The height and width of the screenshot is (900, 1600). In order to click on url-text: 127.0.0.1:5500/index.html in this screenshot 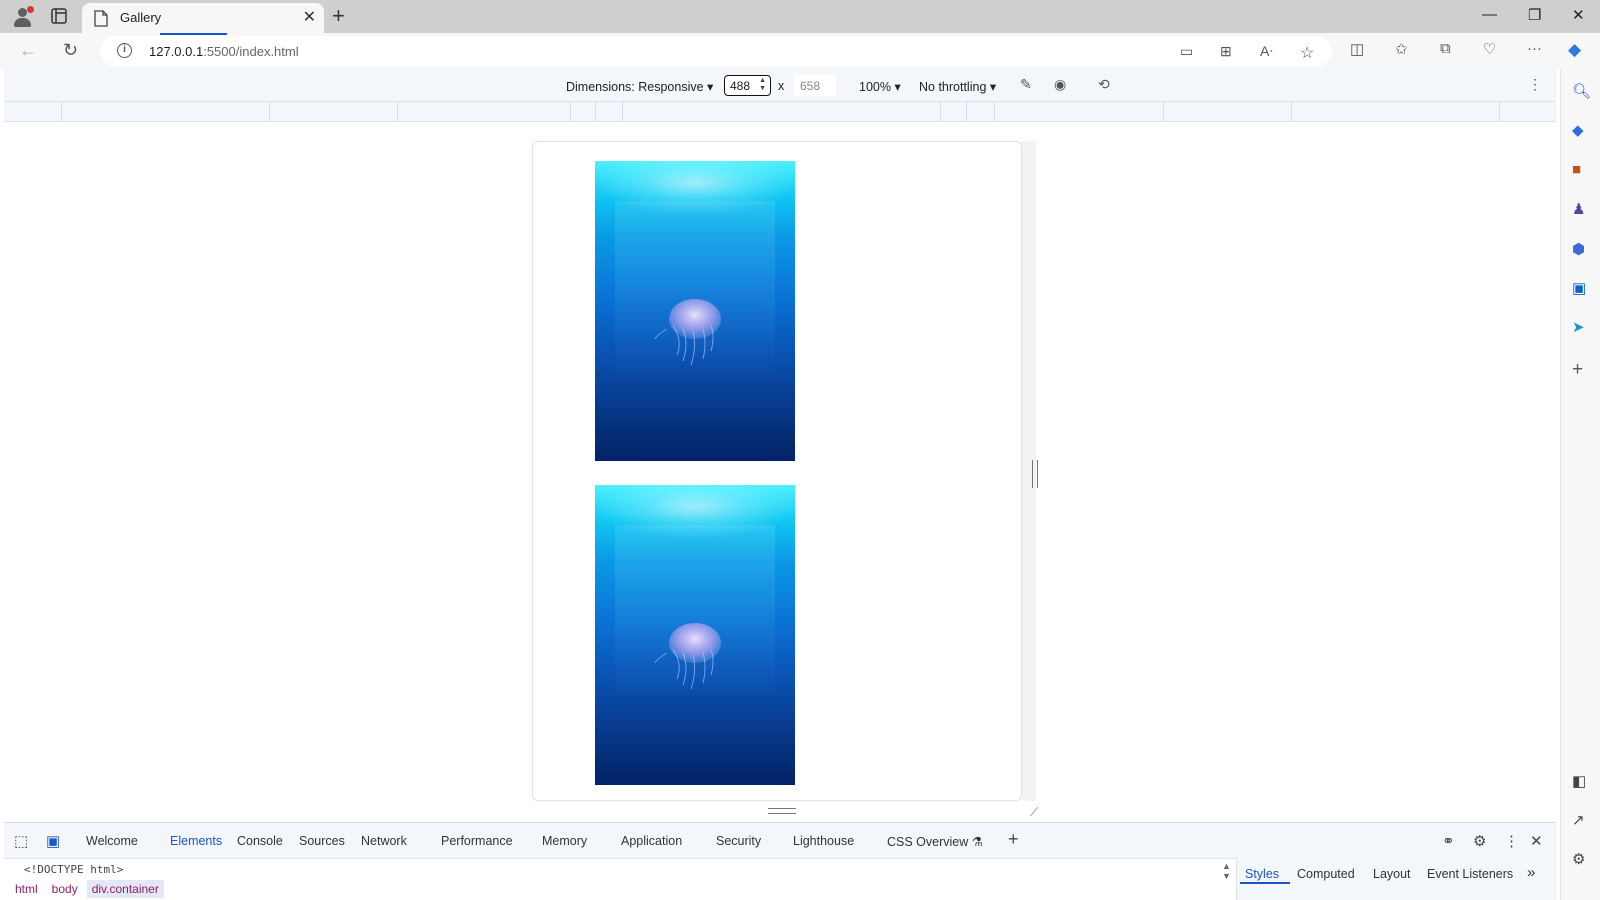, I will do `click(224, 51)`.